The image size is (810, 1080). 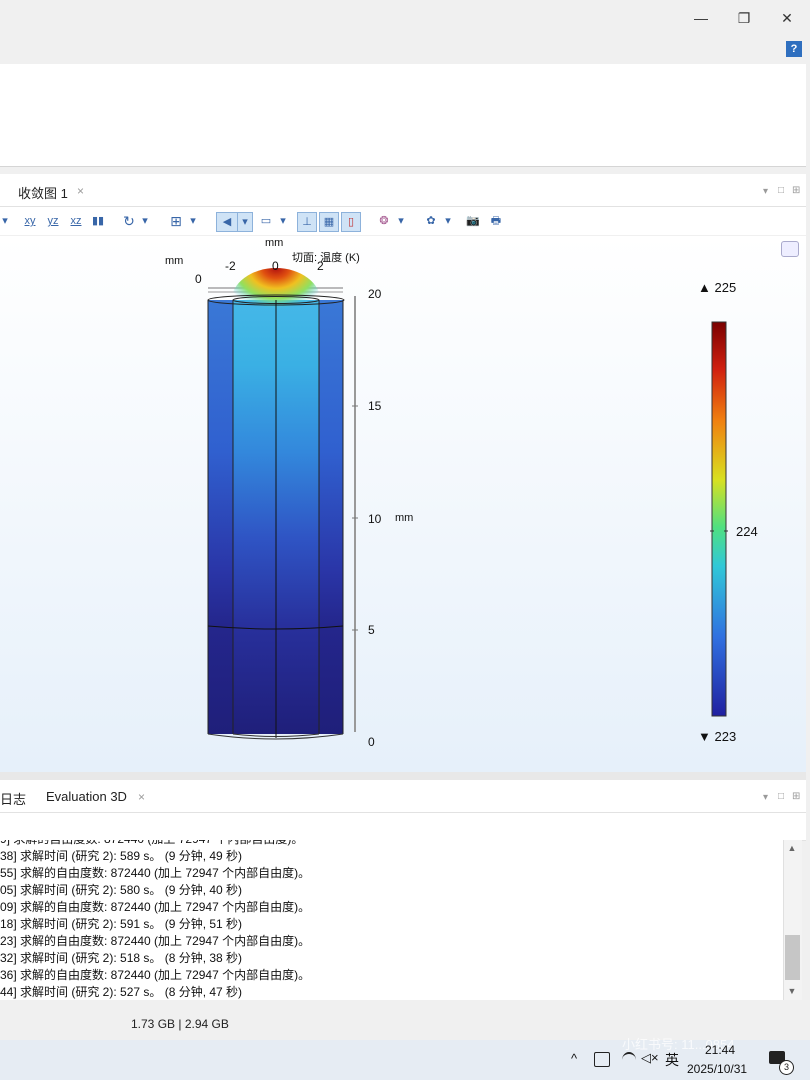 I want to click on left-axis-unit: mm, so click(x=174, y=261).